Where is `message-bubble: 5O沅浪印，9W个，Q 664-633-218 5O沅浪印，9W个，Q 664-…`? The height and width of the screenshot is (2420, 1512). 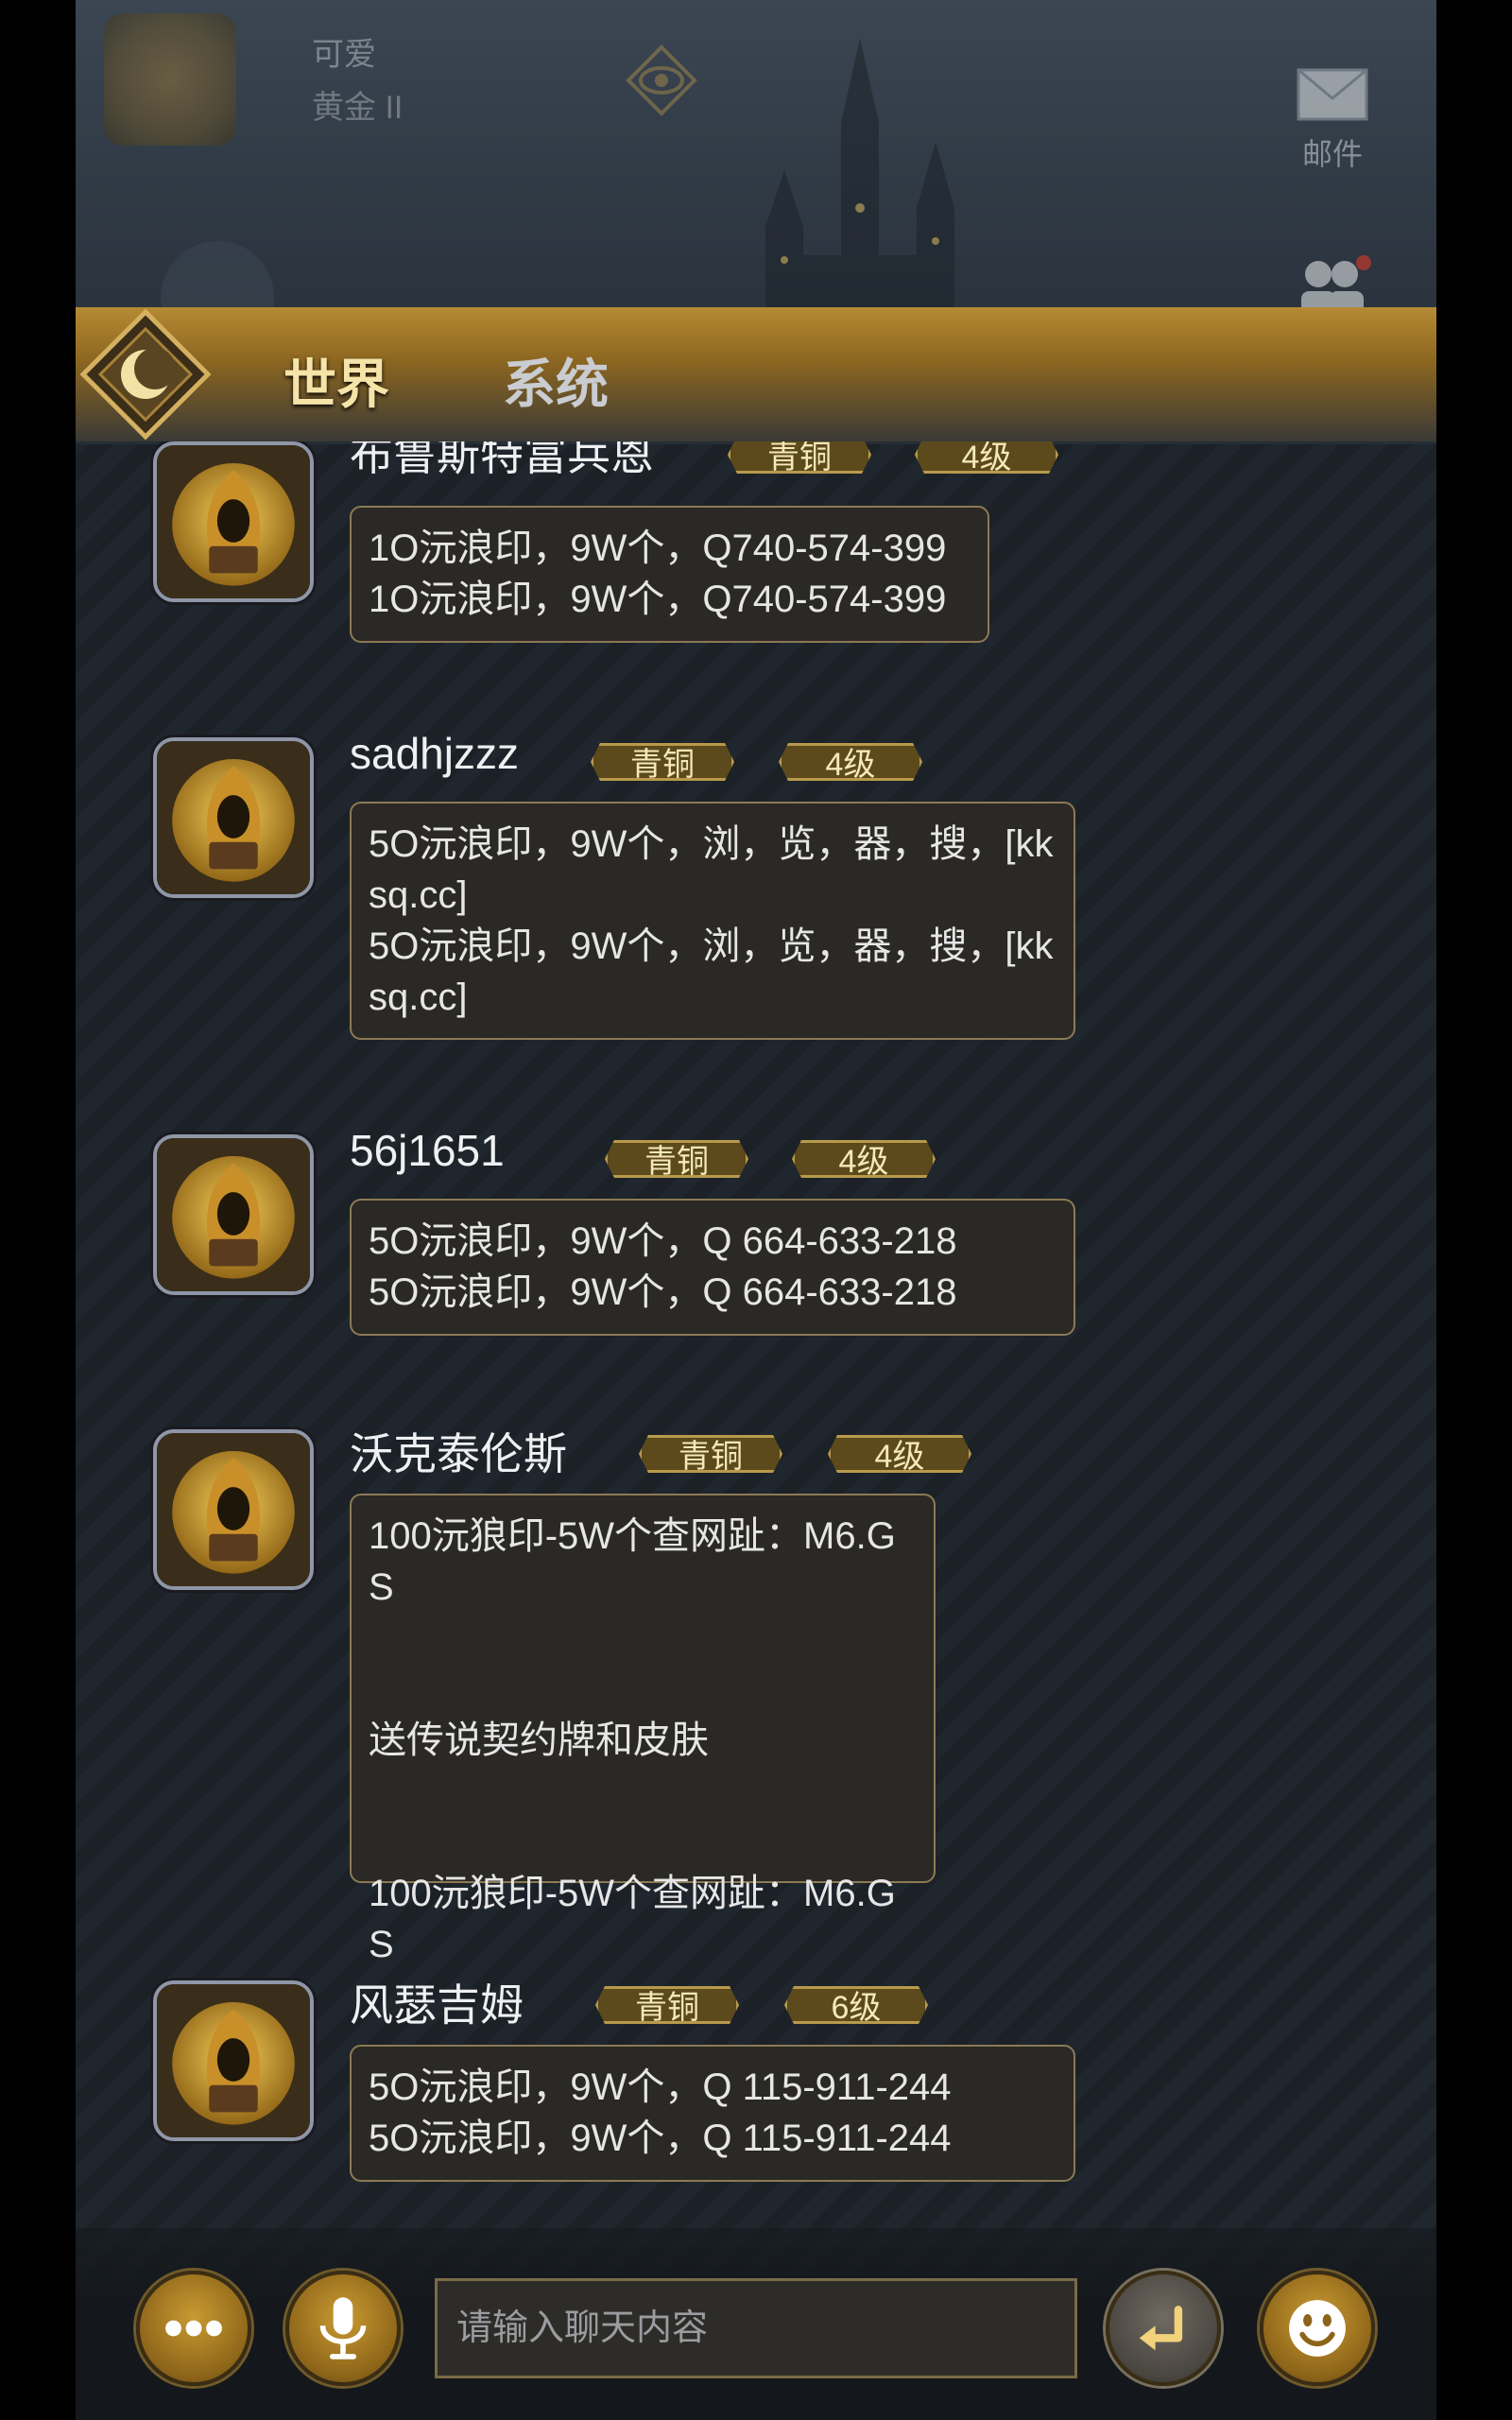
message-bubble: 5O沅浪印，9W个，Q 664-633-218 5O沅浪印，9W个，Q 664-… is located at coordinates (712, 1267).